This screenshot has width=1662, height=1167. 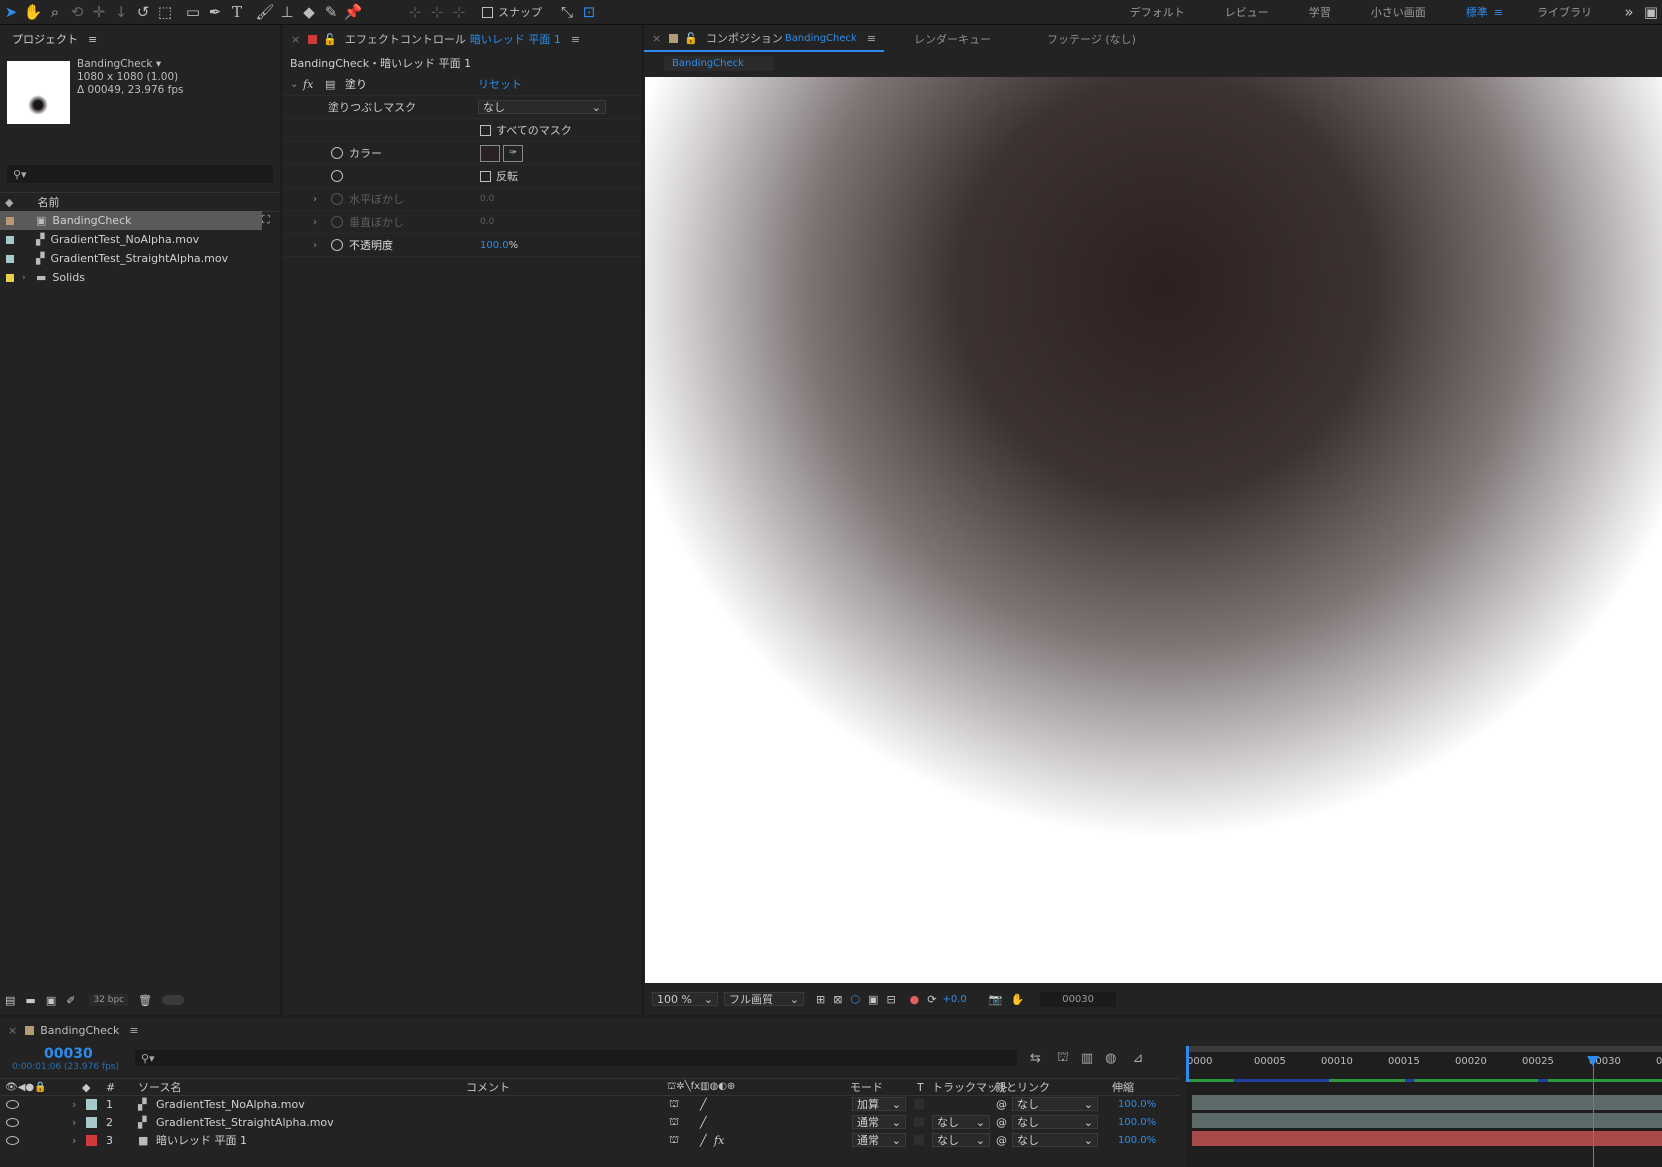 What do you see at coordinates (691, 38) in the screenshot?
I see `lock-icon: 🔓` at bounding box center [691, 38].